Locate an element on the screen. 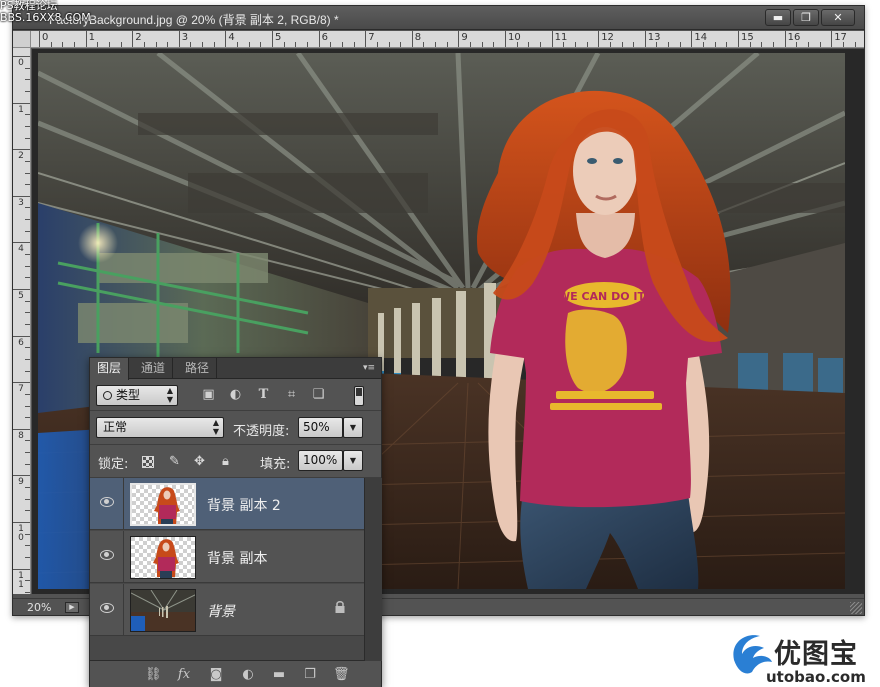  layer-style-fx-button: fx is located at coordinates (184, 675).